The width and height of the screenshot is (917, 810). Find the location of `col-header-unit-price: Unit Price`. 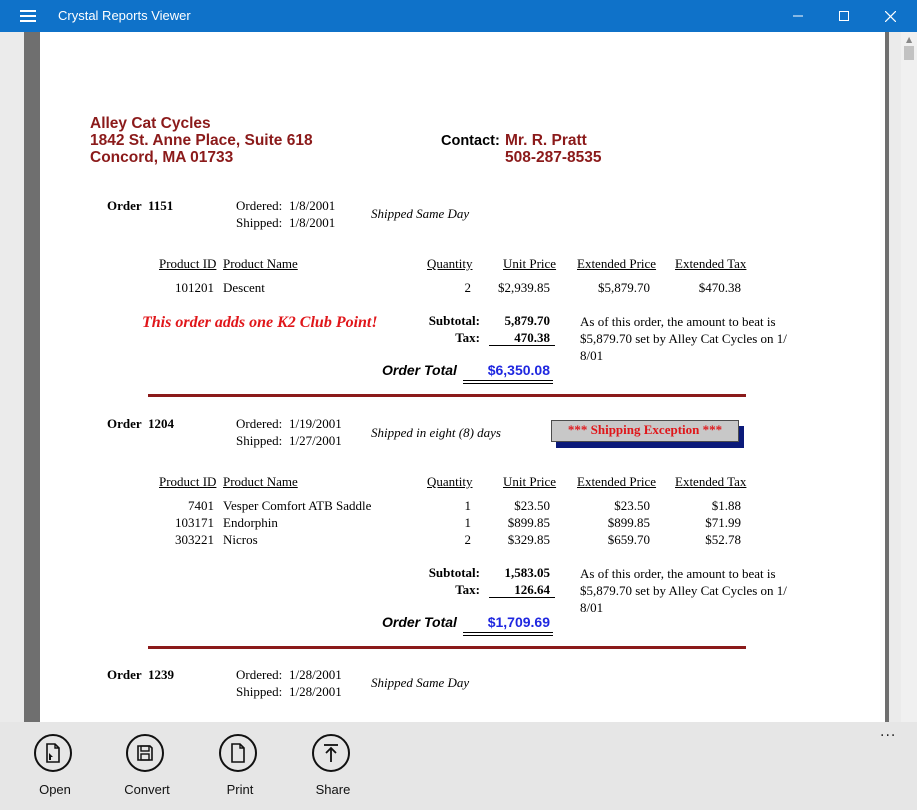

col-header-unit-price: Unit Price is located at coordinates (530, 481).